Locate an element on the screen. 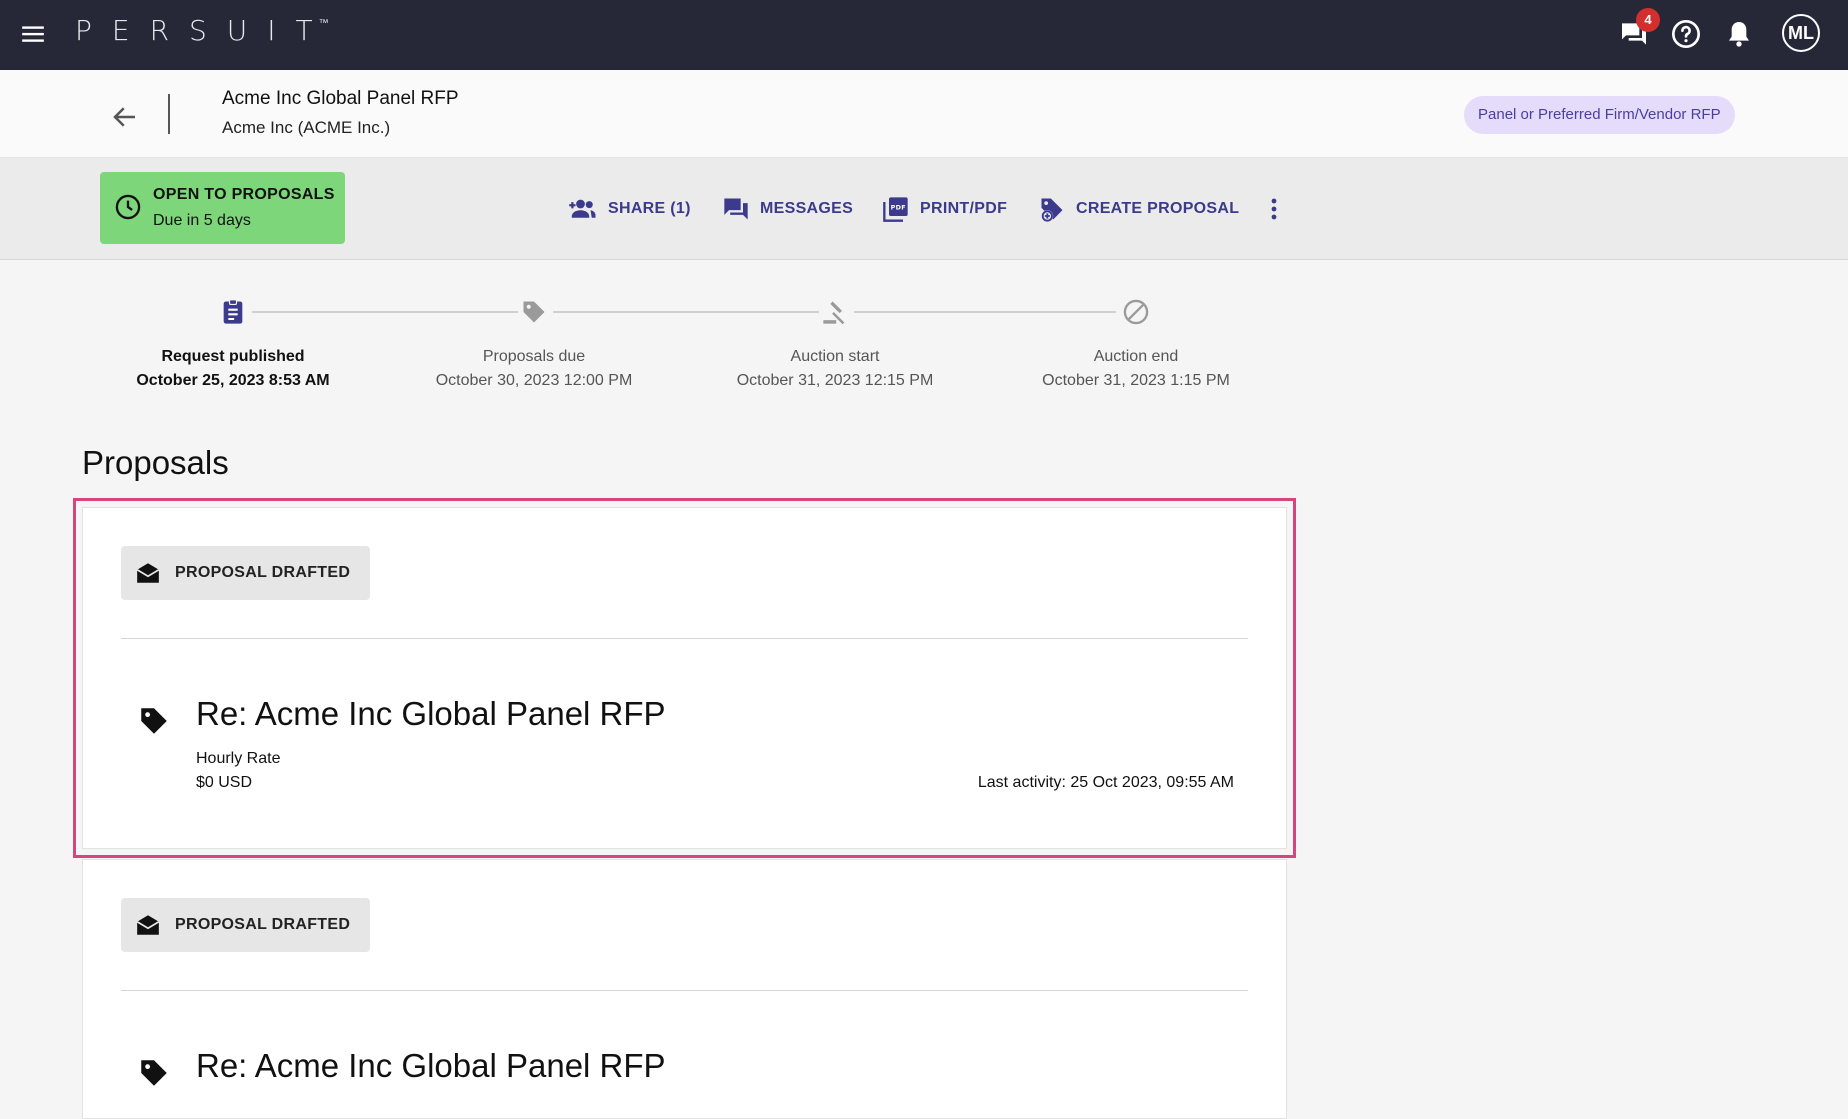 This screenshot has height=1119, width=1848. status-label: OPEN TO PROPOSALS is located at coordinates (244, 194).